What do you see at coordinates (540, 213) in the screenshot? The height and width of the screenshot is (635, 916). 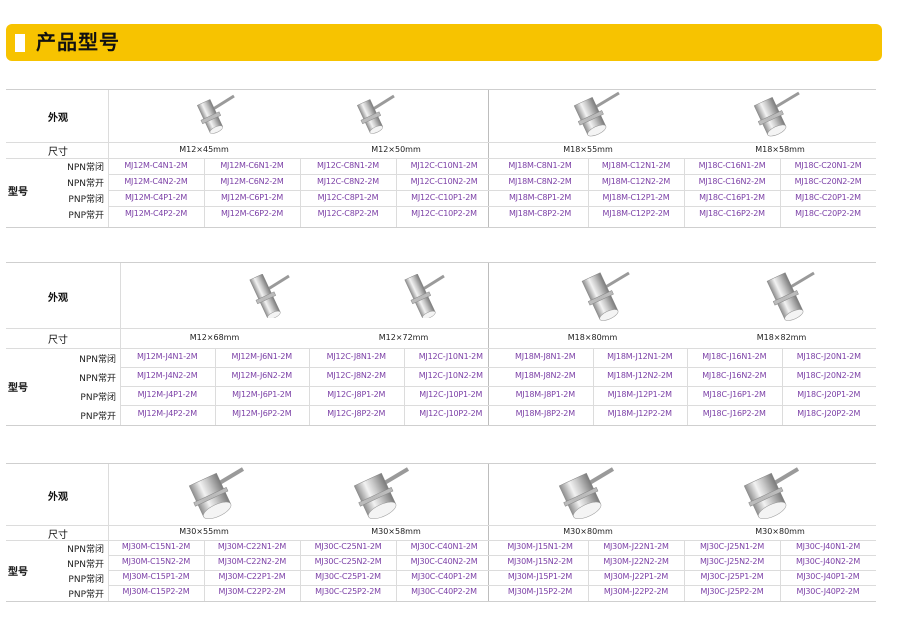 I see `model-cell: MJ18M-C8P2-2M` at bounding box center [540, 213].